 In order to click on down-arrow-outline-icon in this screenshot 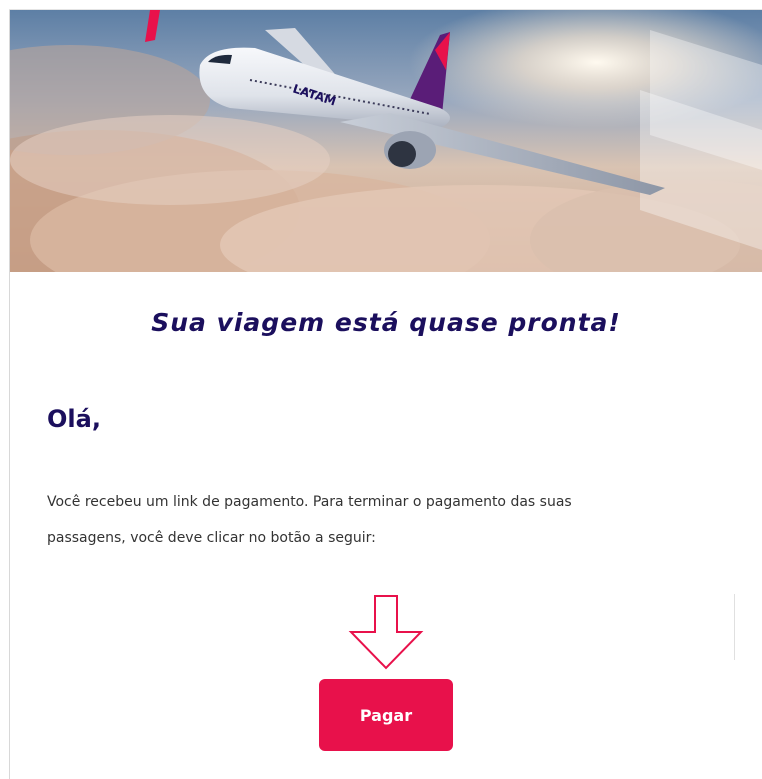, I will do `click(386, 634)`.